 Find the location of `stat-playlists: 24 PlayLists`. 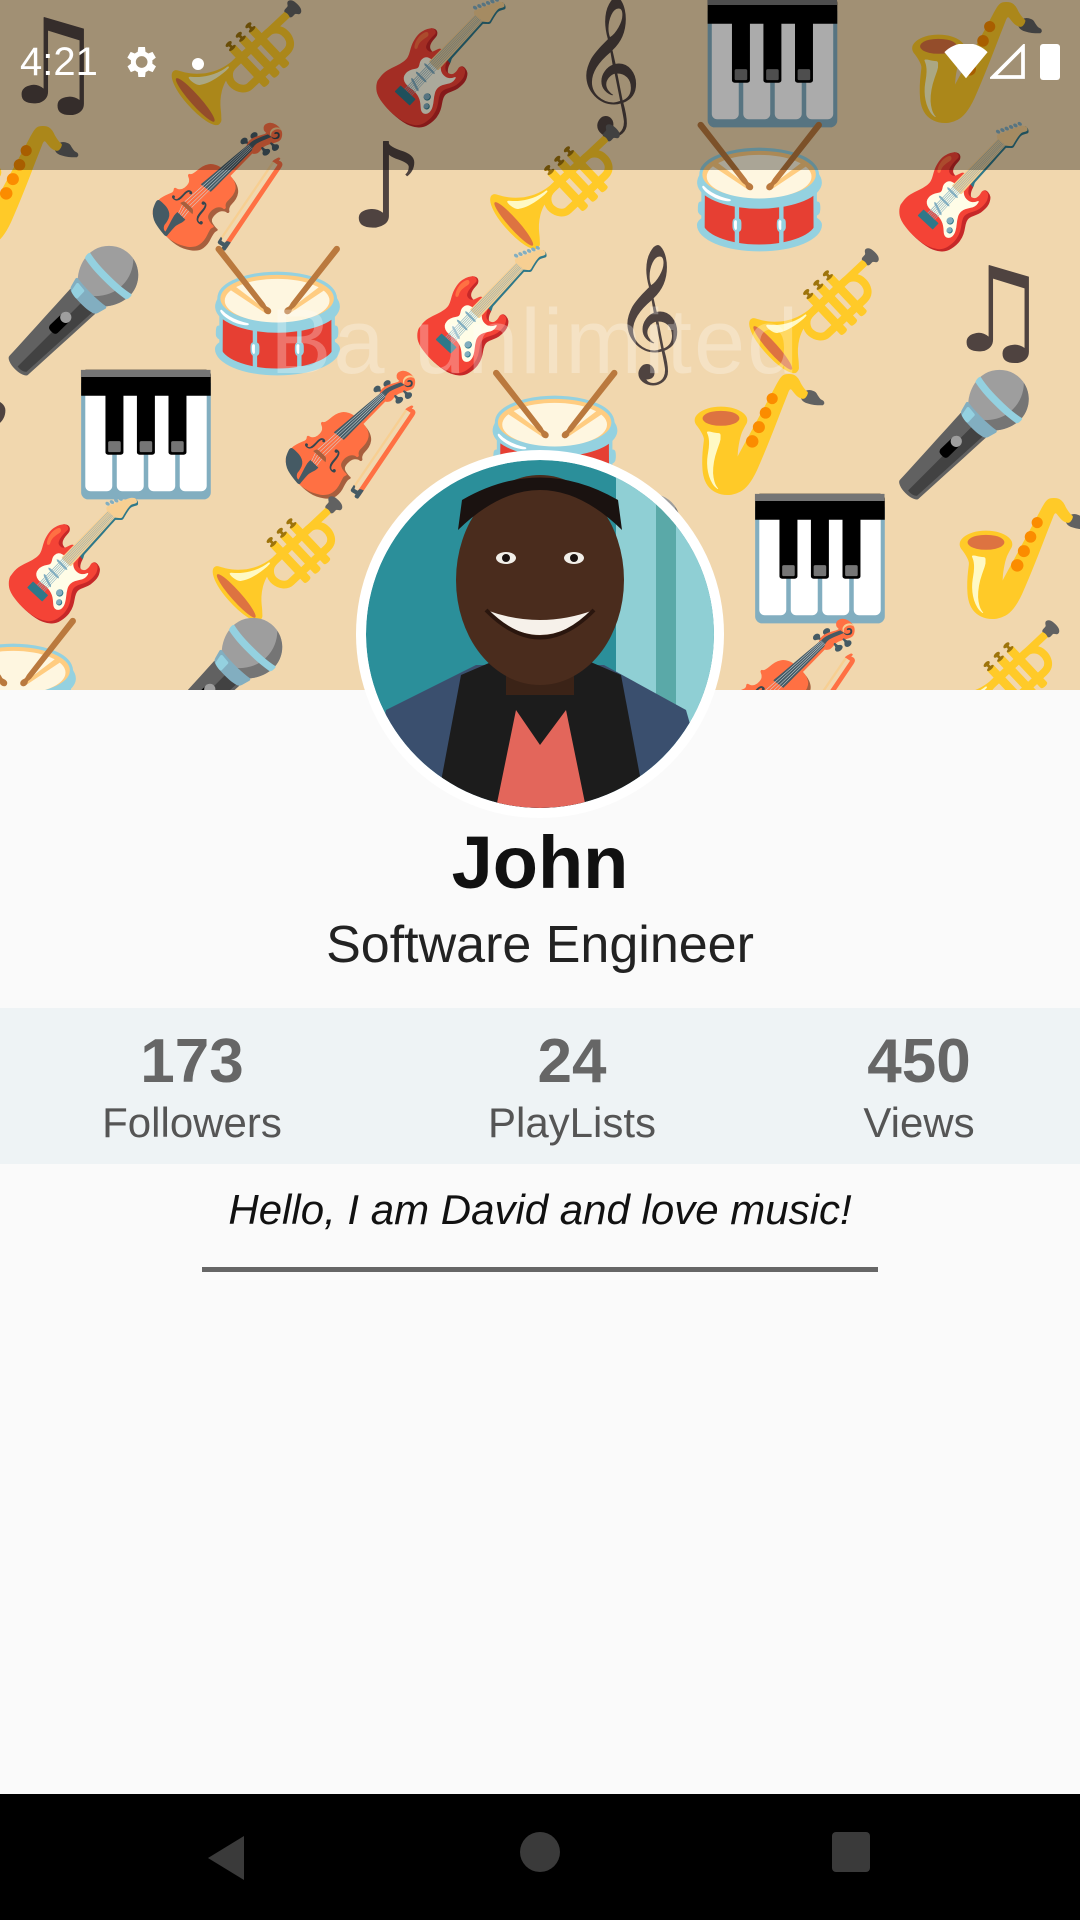

stat-playlists: 24 PlayLists is located at coordinates (572, 1087).